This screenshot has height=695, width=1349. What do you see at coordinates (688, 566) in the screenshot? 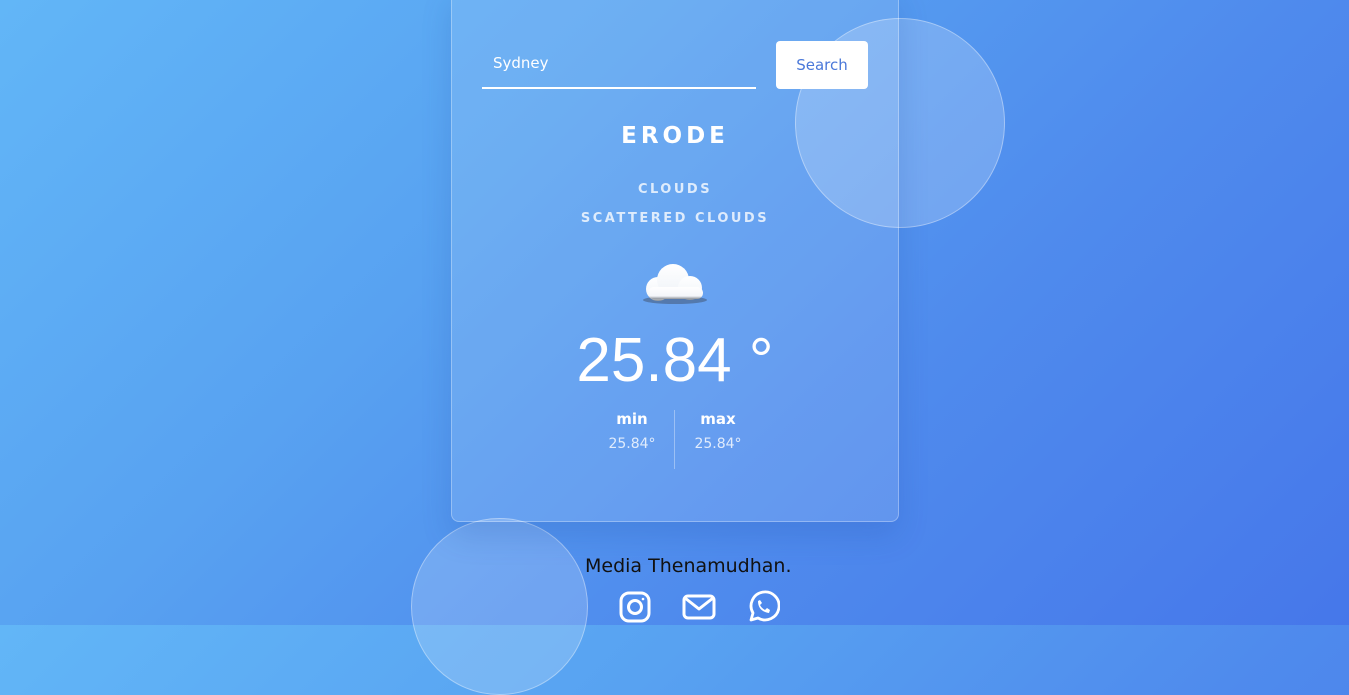
I see `footer-credit: Media Thenamudhan.` at bounding box center [688, 566].